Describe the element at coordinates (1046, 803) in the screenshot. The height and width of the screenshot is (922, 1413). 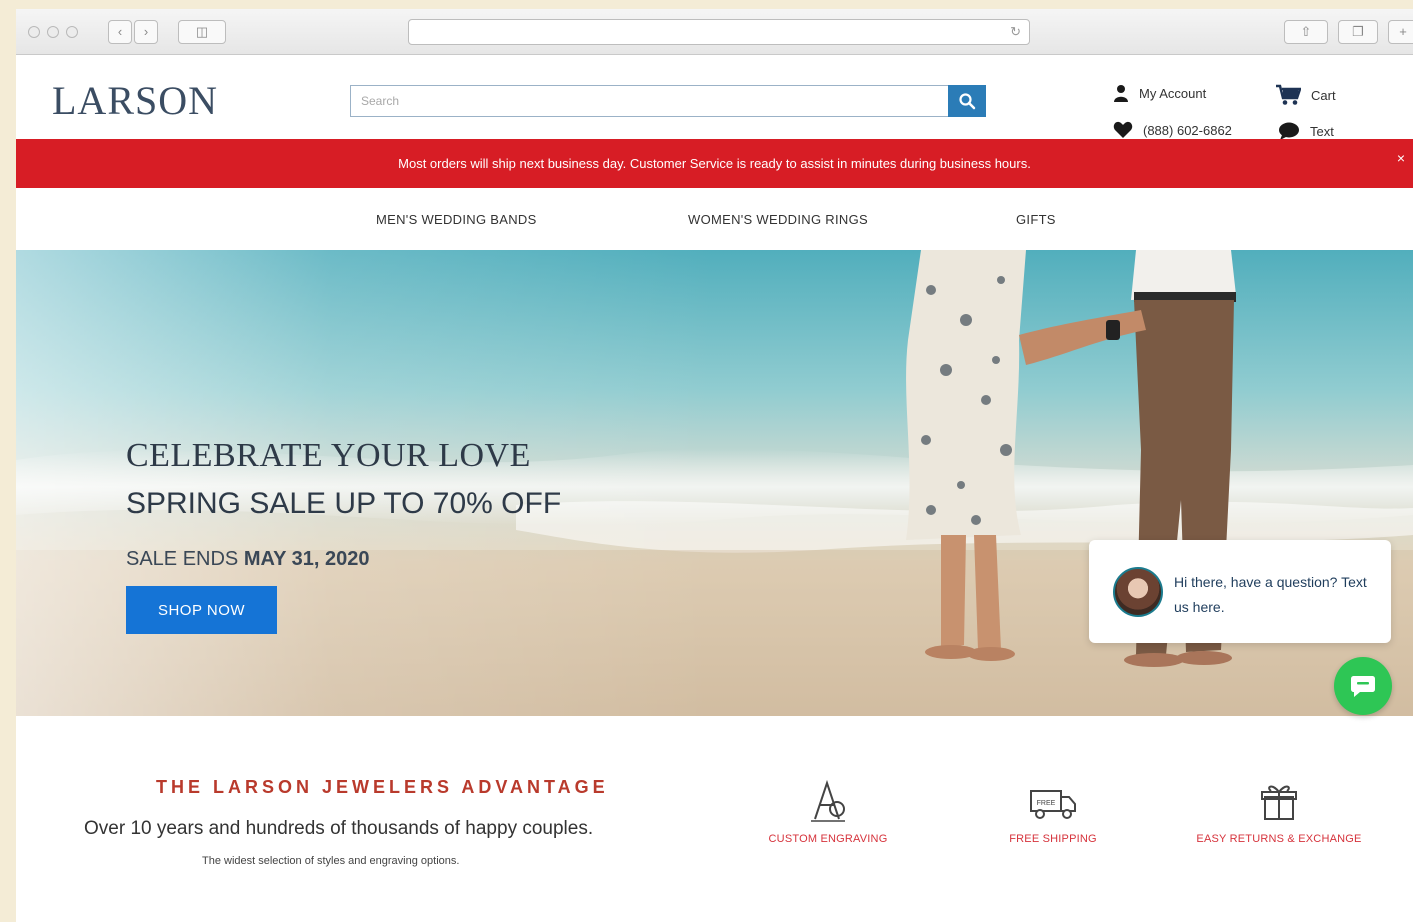
I see `svg-text: FREE` at that location.